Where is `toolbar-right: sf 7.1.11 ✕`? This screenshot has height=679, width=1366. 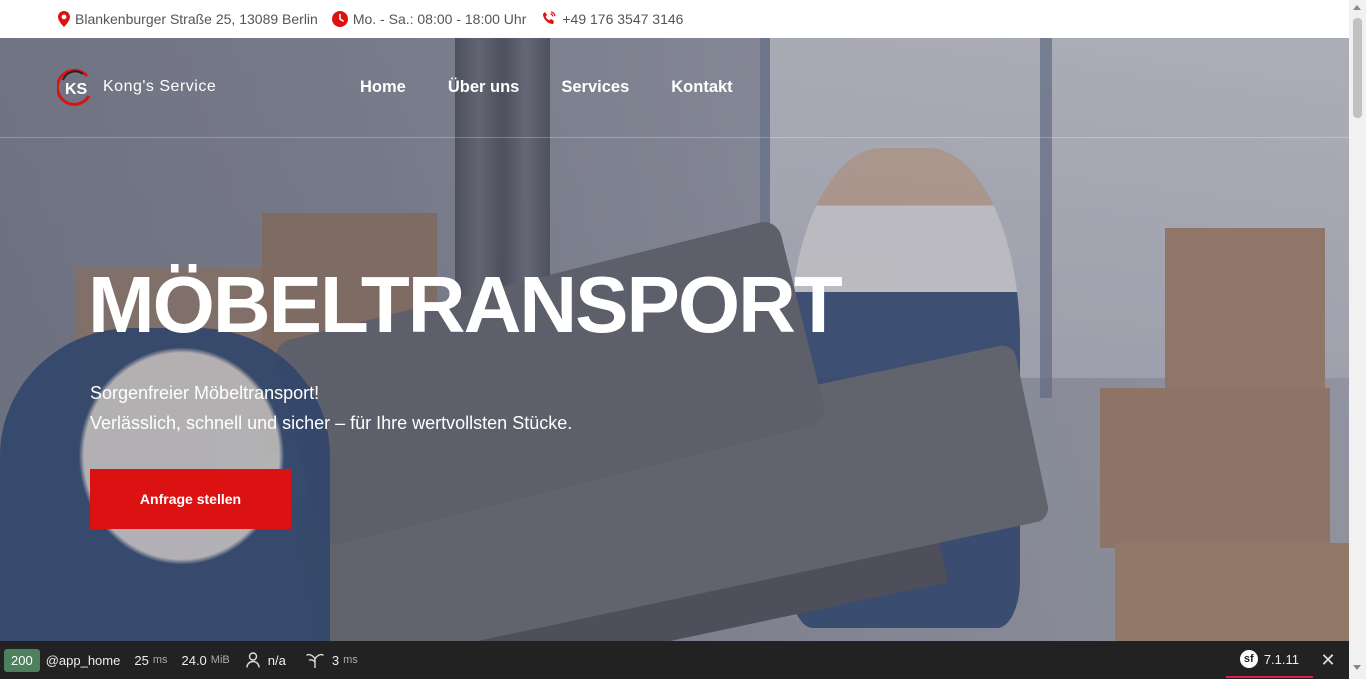 toolbar-right: sf 7.1.11 ✕ is located at coordinates (1287, 660).